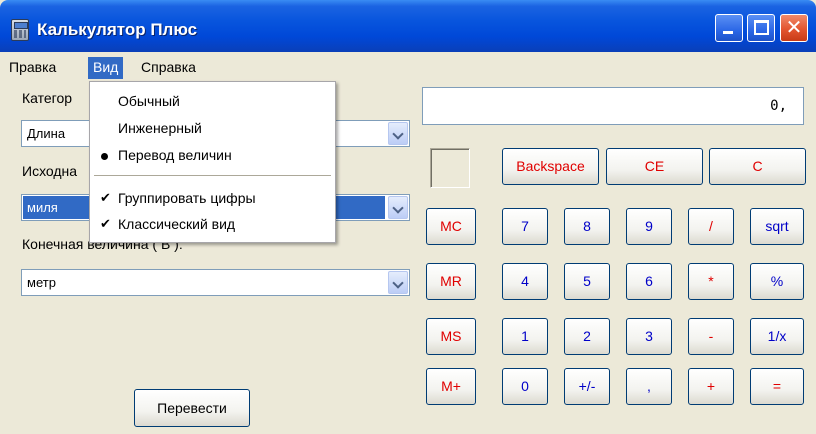 This screenshot has width=816, height=434. I want to click on key-percent: %, so click(777, 281).